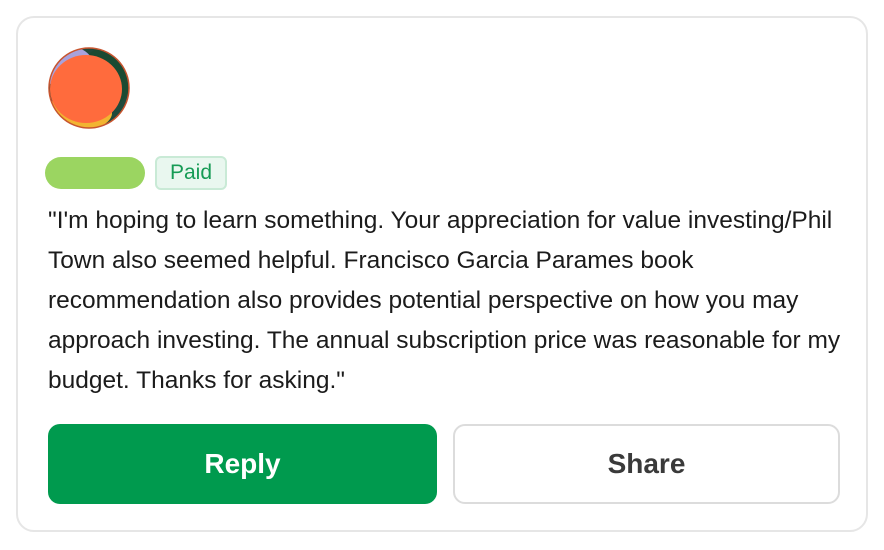 Image resolution: width=884 pixels, height=550 pixels. I want to click on paid-badge: Paid, so click(191, 173).